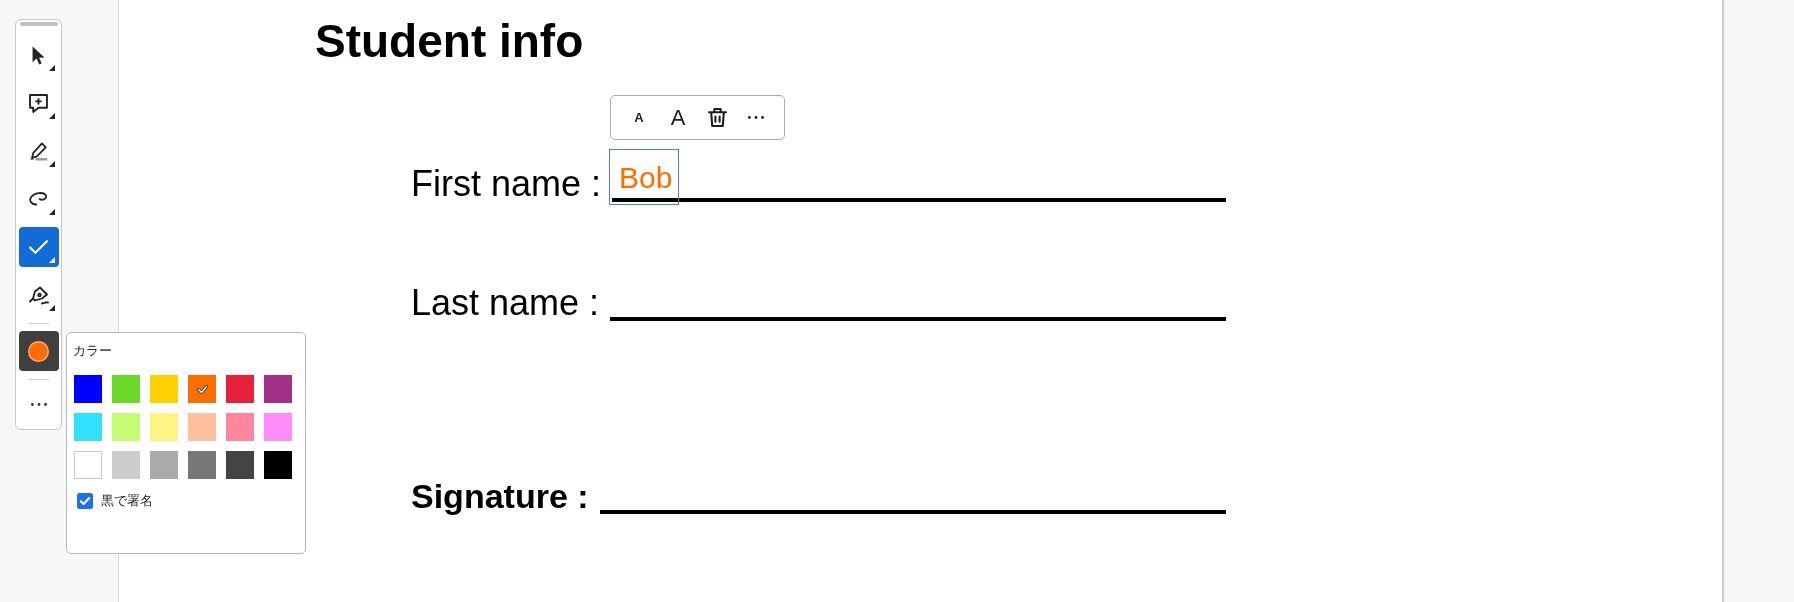 The height and width of the screenshot is (602, 1794). Describe the element at coordinates (38, 24) in the screenshot. I see `drag-handle` at that location.